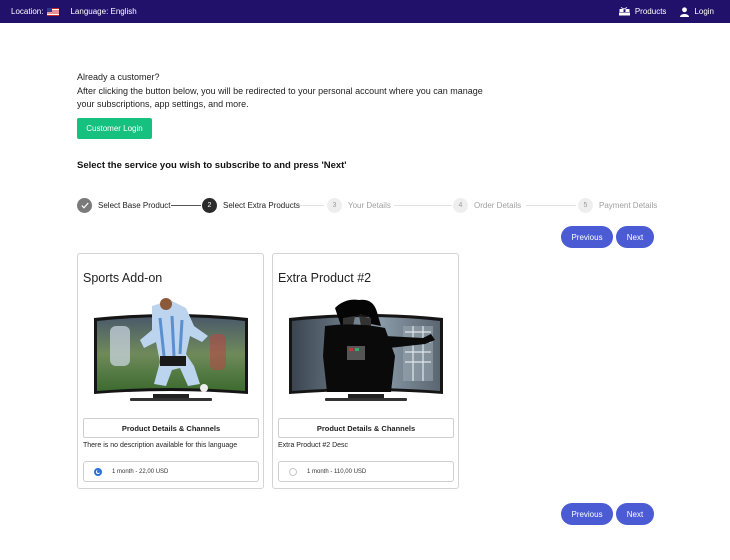  I want to click on step-label: Your Details, so click(369, 205).